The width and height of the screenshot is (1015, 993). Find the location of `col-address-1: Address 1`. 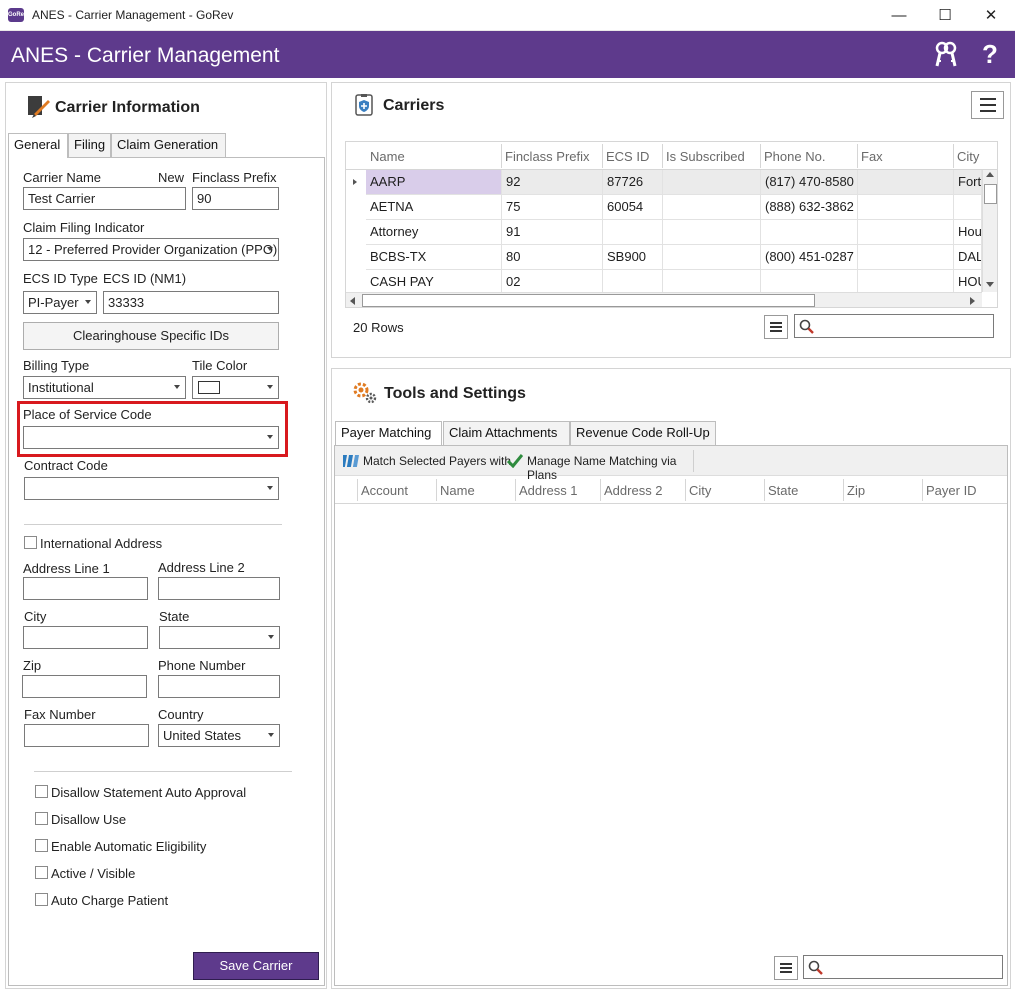

col-address-1: Address 1 is located at coordinates (548, 490).